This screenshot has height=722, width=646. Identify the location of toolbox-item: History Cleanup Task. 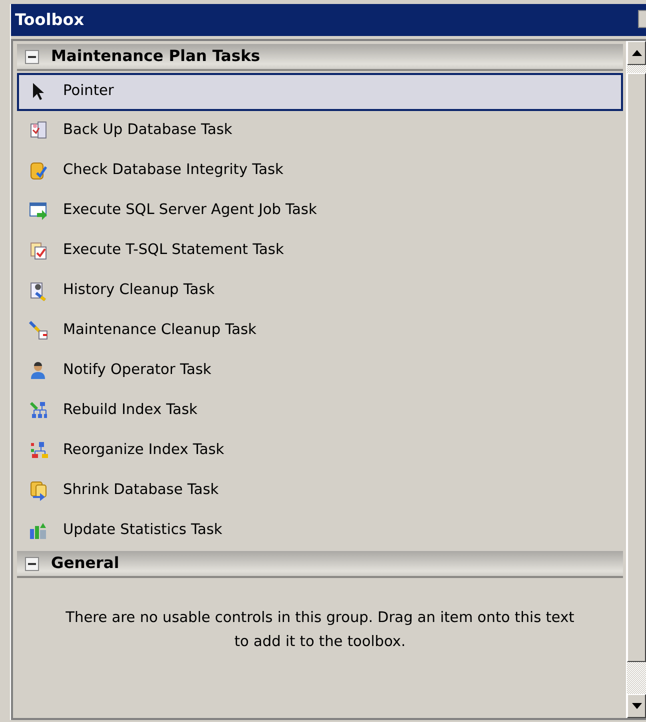
(320, 291).